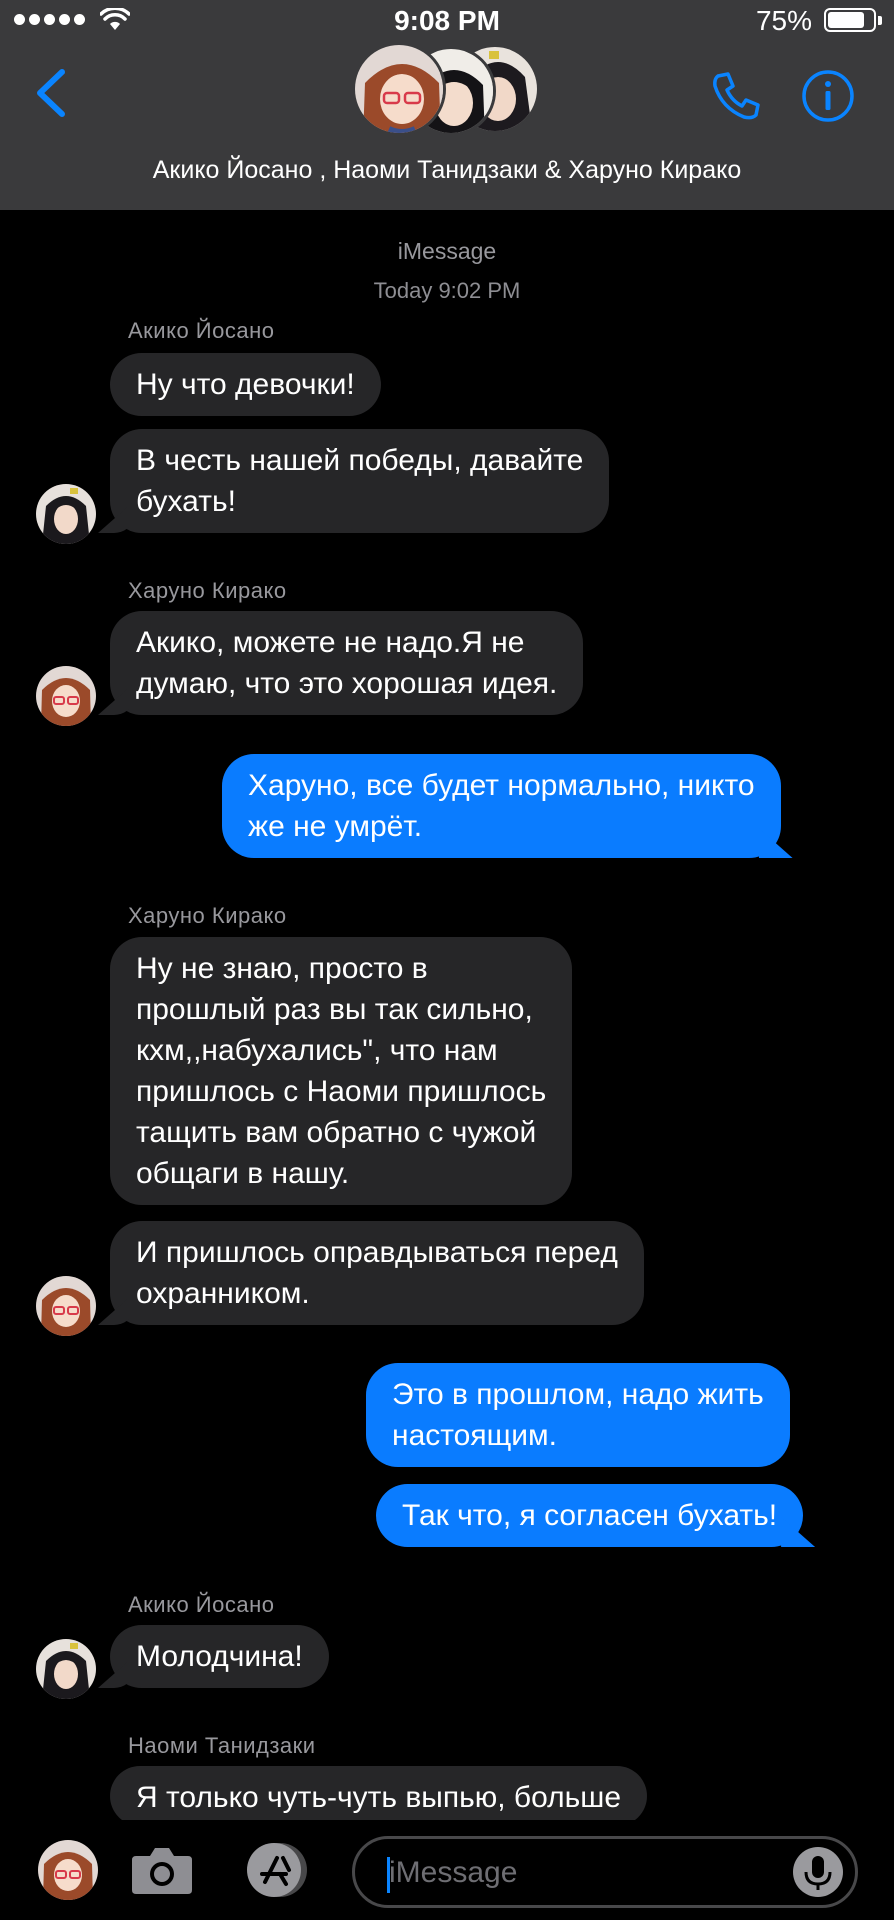 The image size is (894, 1920). What do you see at coordinates (736, 96) in the screenshot?
I see `phone-icon` at bounding box center [736, 96].